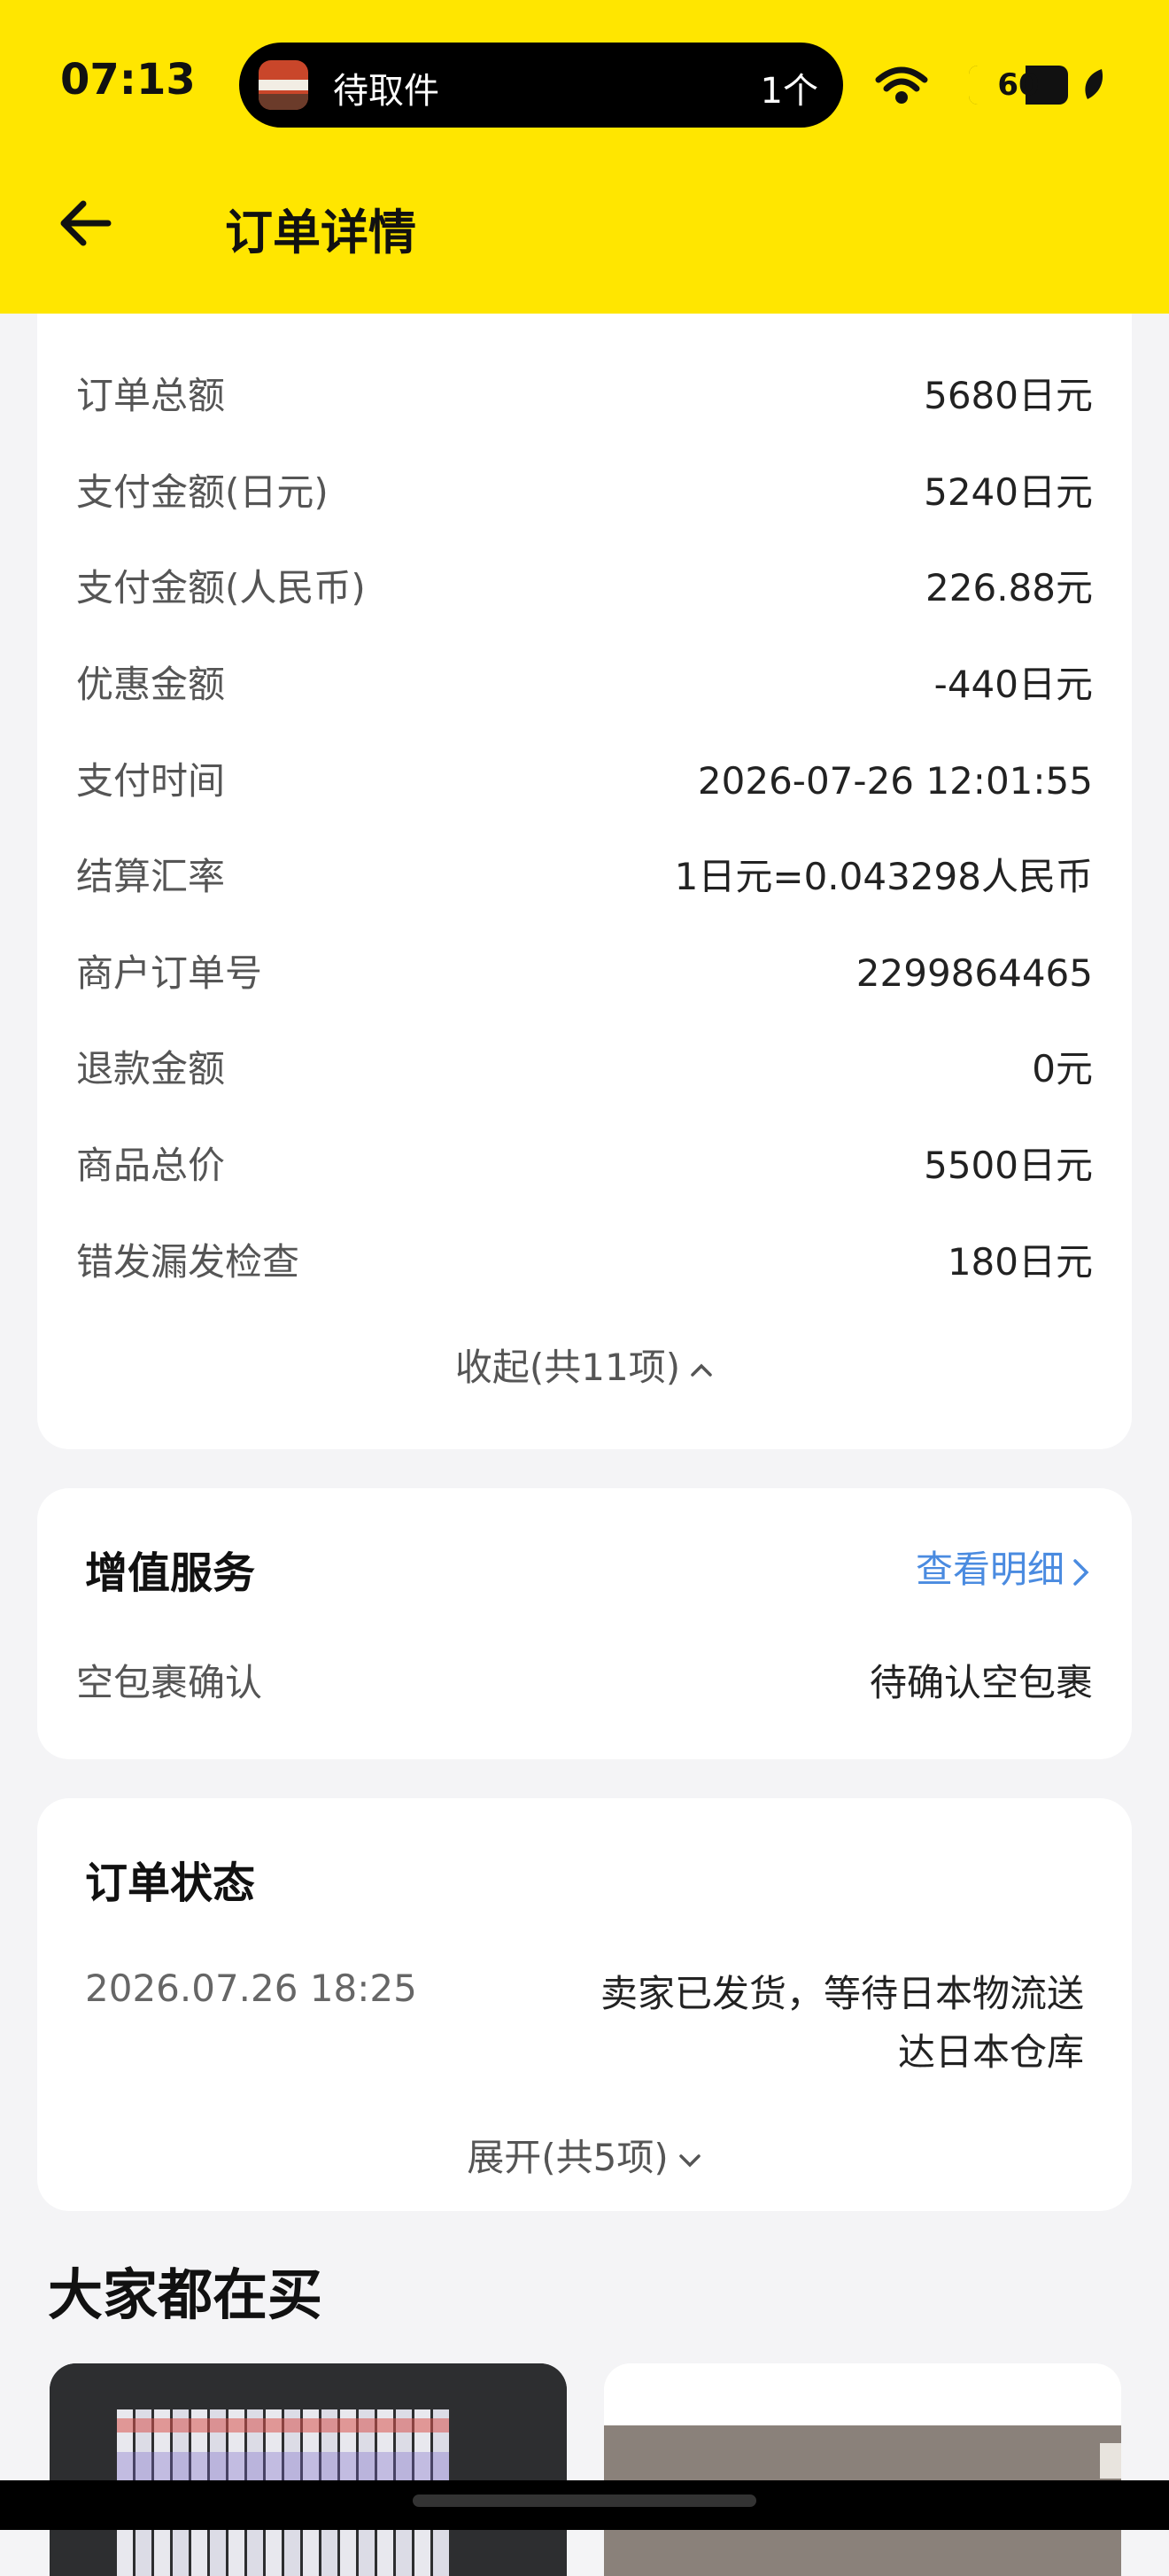 This screenshot has width=1169, height=2576. I want to click on island-label: 待取件, so click(386, 91).